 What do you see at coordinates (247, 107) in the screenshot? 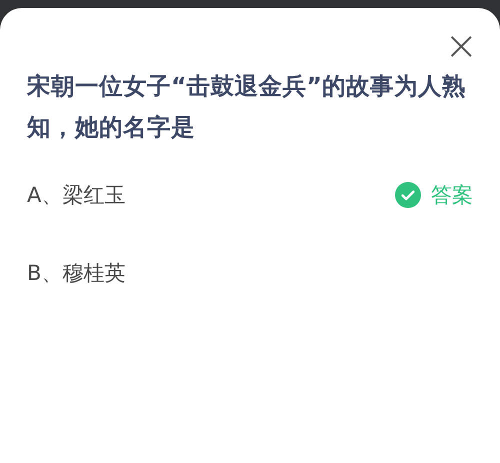
I see `question-text: 宋朝一位女子“击鼓退金兵”的故事为人熟知，她的名字是` at bounding box center [247, 107].